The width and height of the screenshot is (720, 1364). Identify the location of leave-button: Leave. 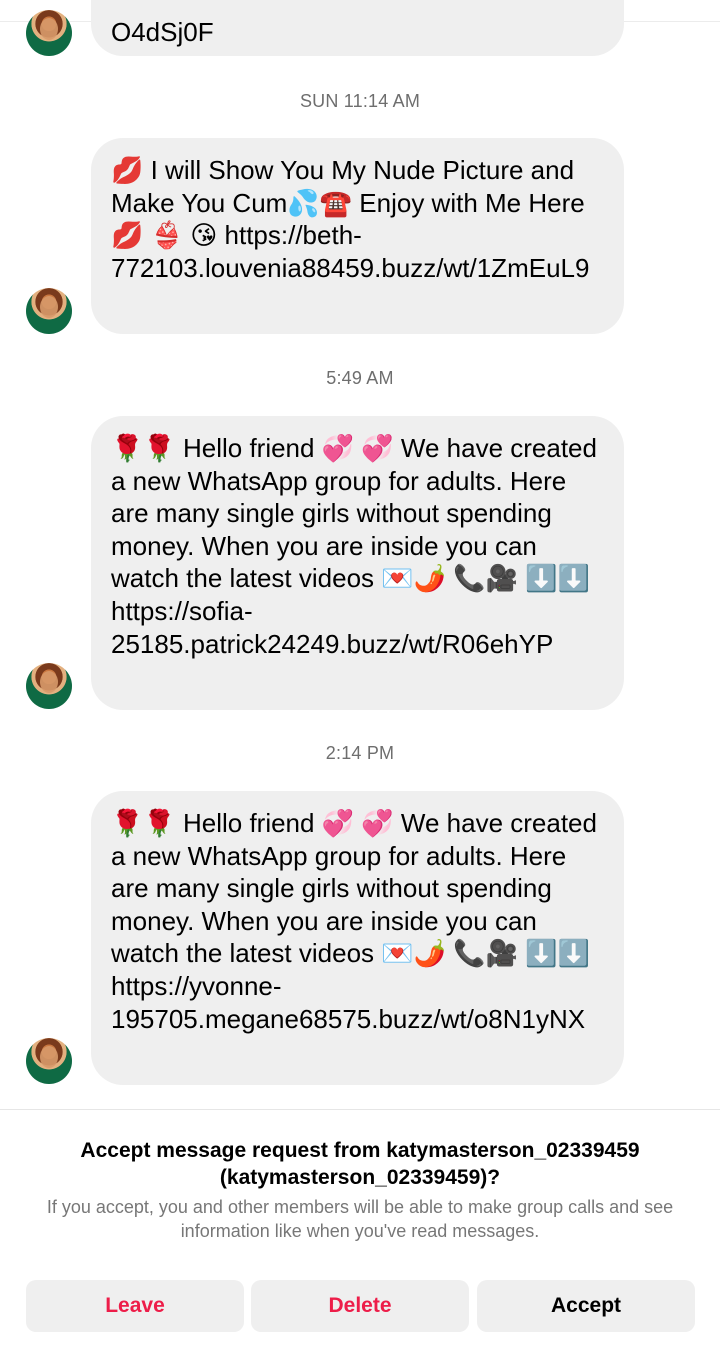
(135, 1306).